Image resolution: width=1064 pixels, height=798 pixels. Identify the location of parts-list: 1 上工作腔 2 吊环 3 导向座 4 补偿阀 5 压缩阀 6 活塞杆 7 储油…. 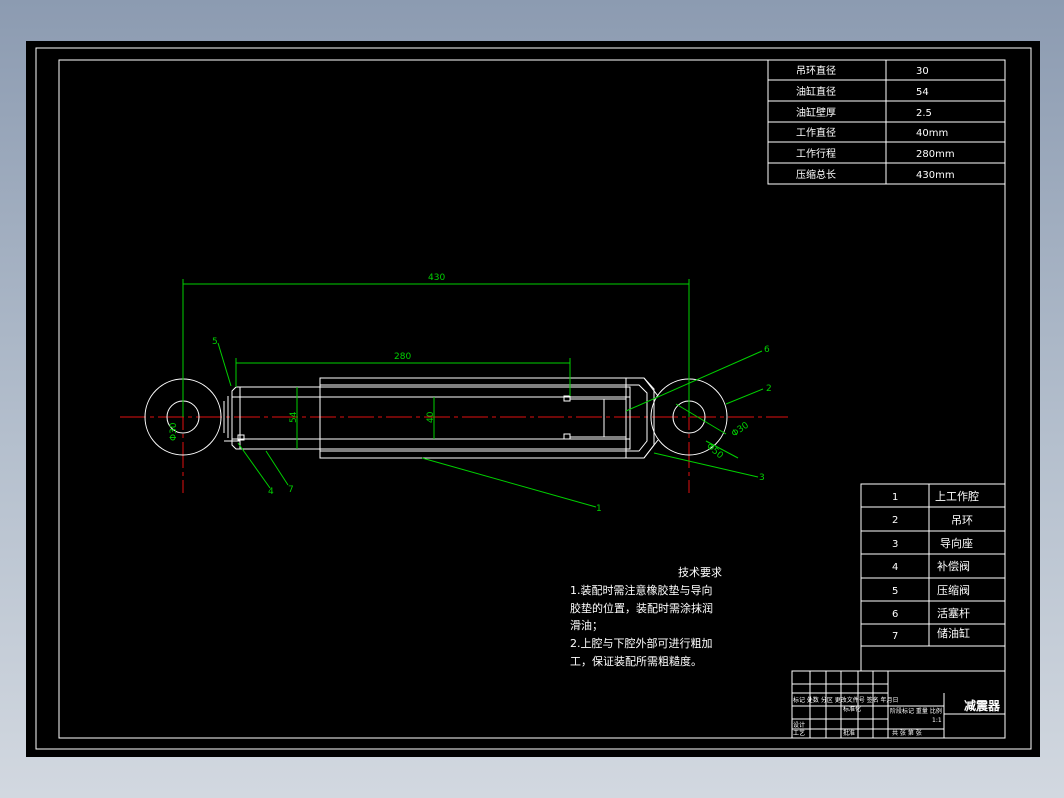
(933, 577).